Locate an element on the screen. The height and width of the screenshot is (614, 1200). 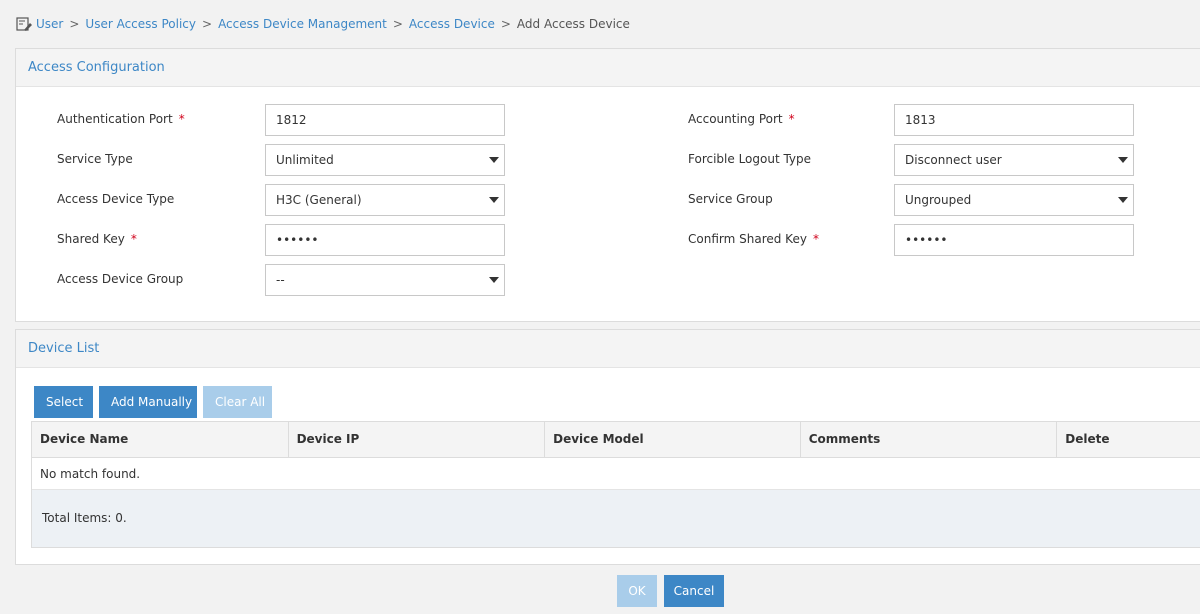
confirm-key-label: Confirm Shared Key * is located at coordinates (753, 239).